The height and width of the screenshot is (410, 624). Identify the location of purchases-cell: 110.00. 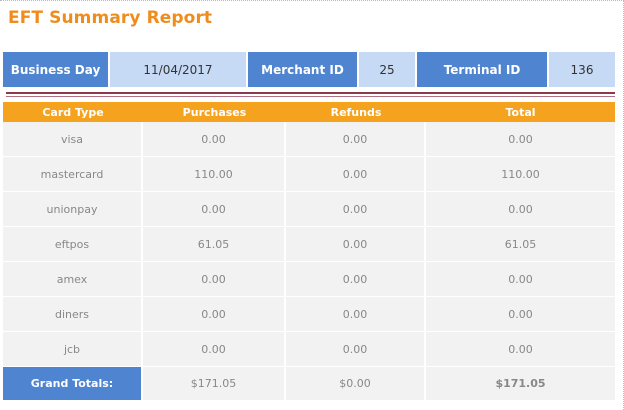
(214, 174).